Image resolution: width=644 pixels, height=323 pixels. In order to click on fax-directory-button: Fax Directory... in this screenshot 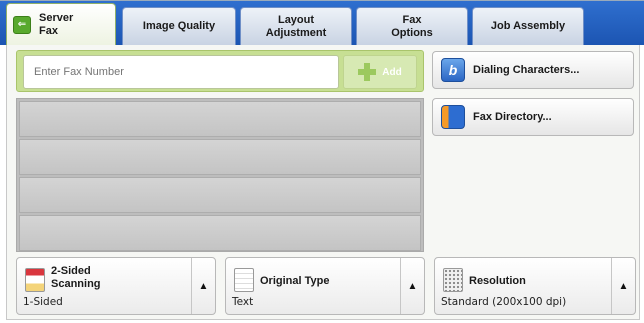, I will do `click(533, 117)`.